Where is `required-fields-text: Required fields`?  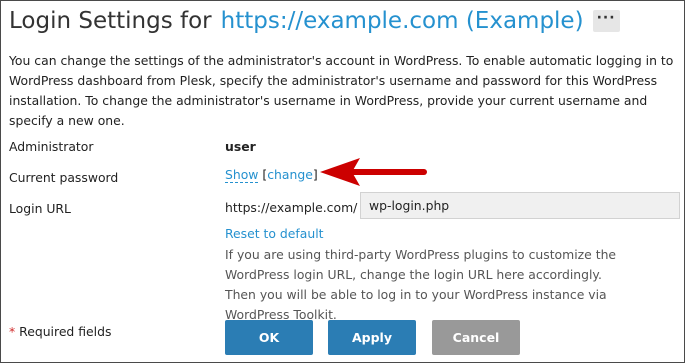 required-fields-text: Required fields is located at coordinates (65, 331).